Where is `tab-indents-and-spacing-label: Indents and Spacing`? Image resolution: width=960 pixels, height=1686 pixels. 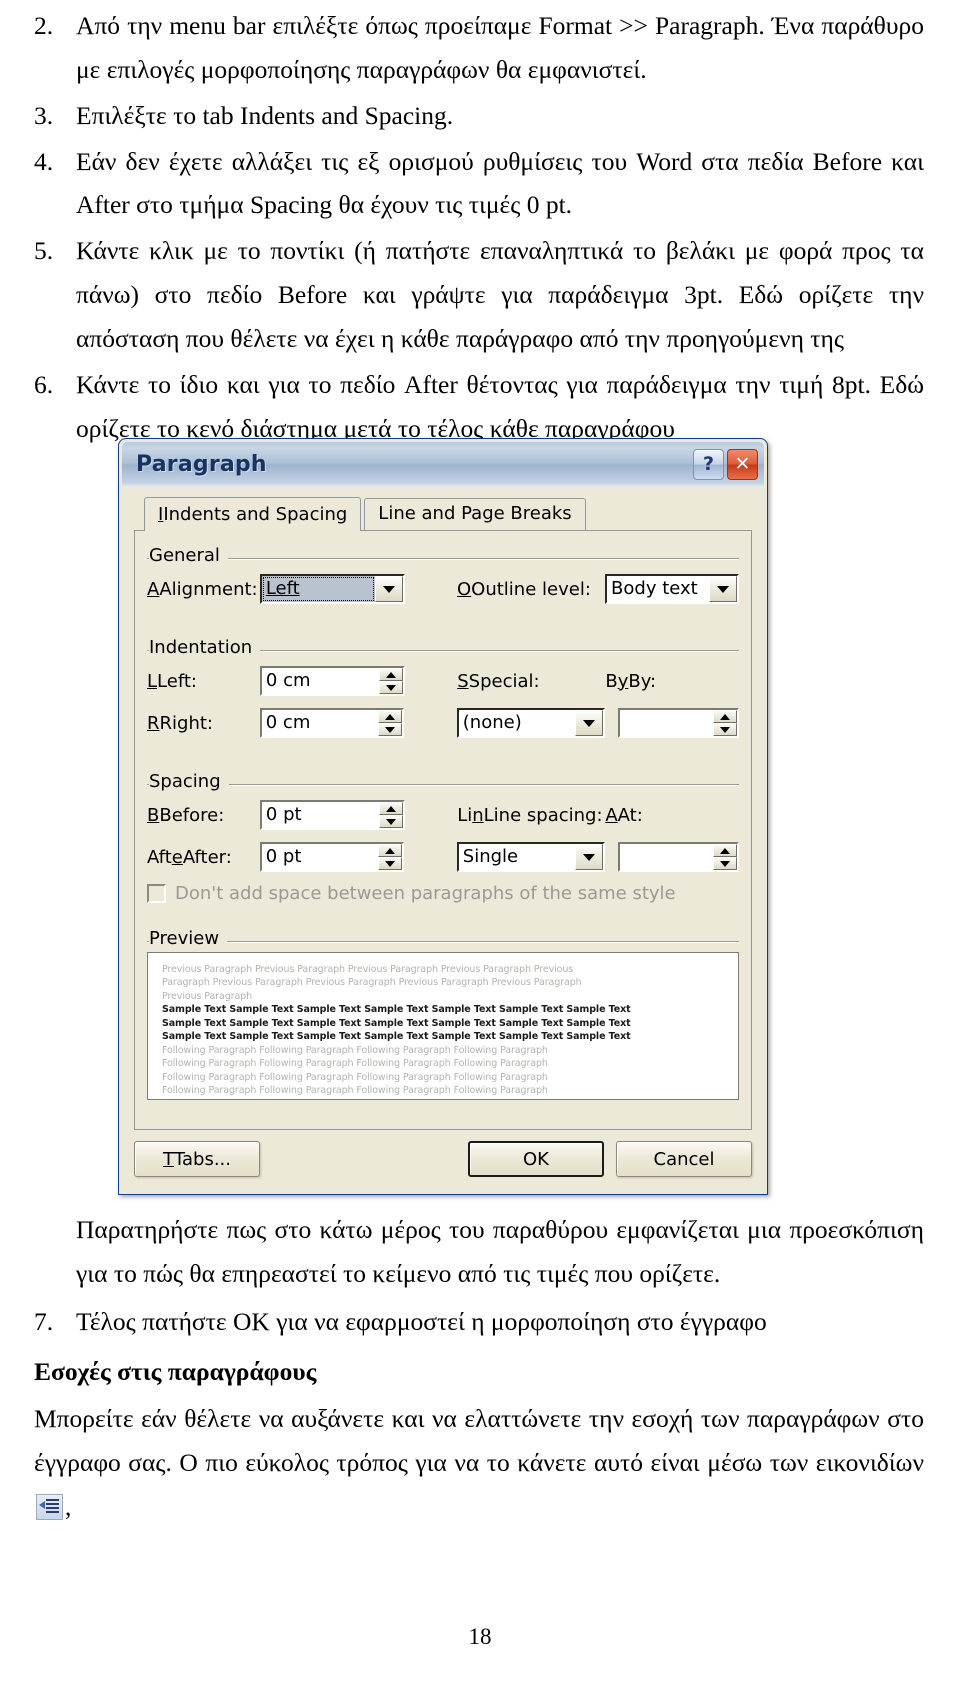 tab-indents-and-spacing-label: Indents and Spacing is located at coordinates (255, 515).